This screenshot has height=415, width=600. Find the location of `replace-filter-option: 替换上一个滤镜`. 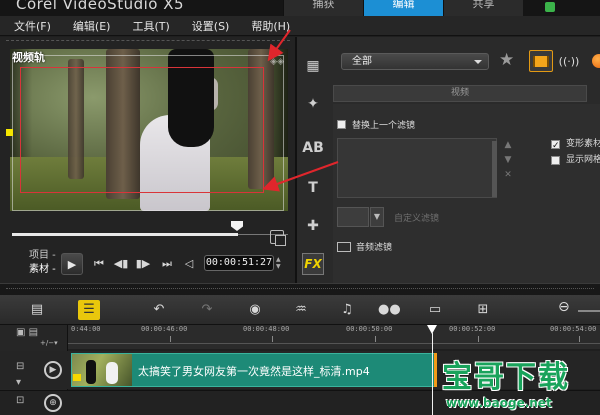

replace-filter-option: 替换上一个滤镜 is located at coordinates (376, 124).